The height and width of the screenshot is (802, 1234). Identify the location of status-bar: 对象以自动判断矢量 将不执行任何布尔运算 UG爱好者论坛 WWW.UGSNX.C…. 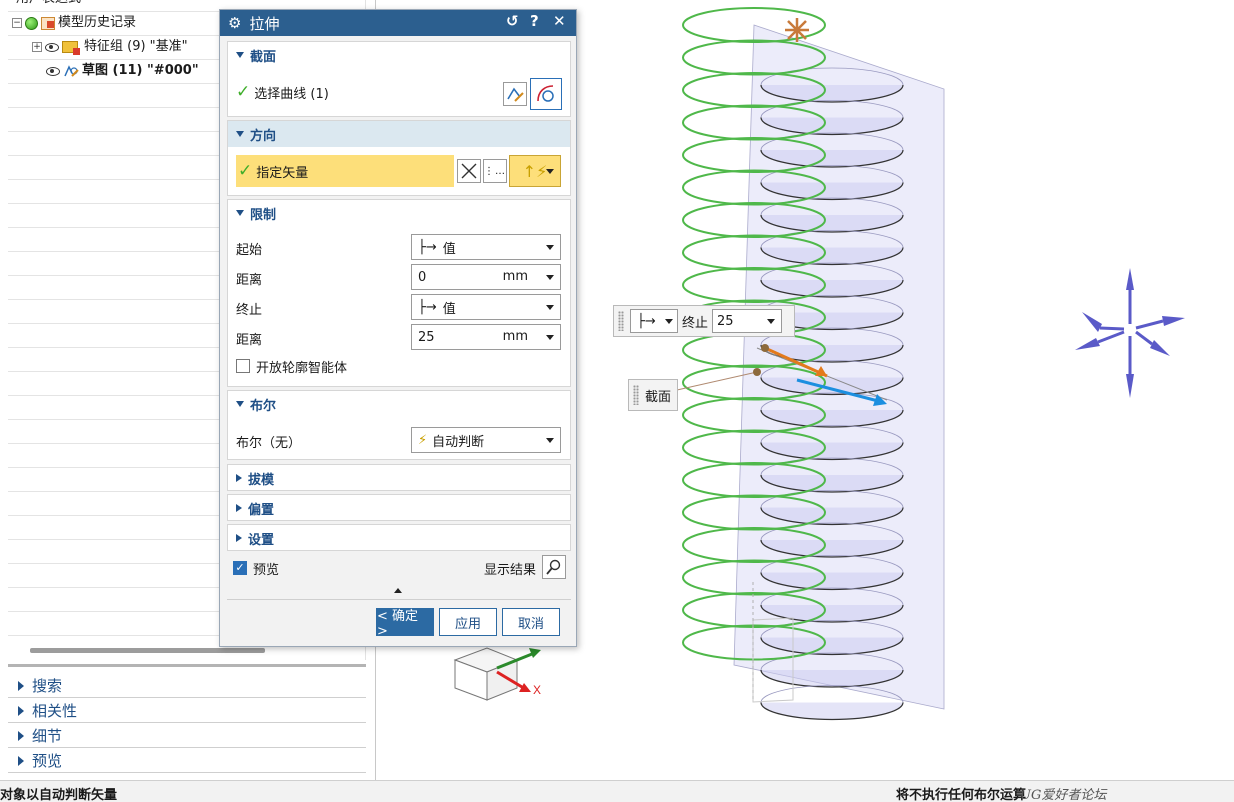
(617, 791).